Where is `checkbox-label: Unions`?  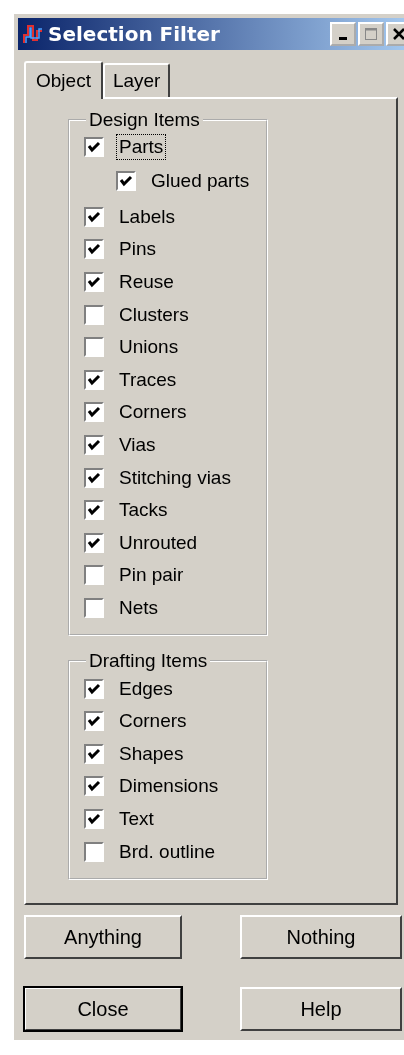 checkbox-label: Unions is located at coordinates (149, 347).